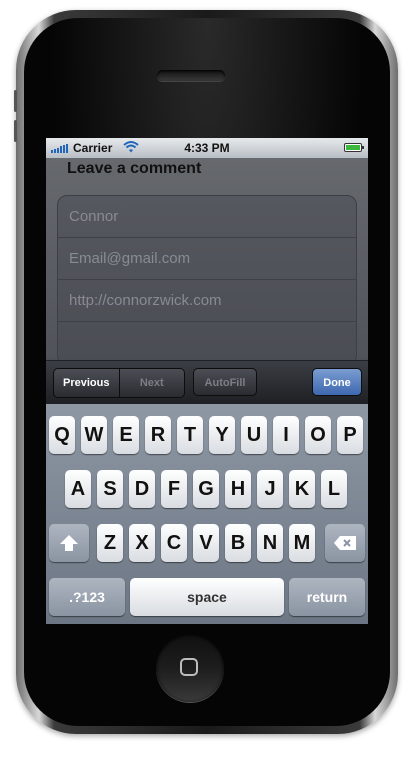 The height and width of the screenshot is (770, 414). What do you see at coordinates (238, 543) in the screenshot?
I see `key-b: B` at bounding box center [238, 543].